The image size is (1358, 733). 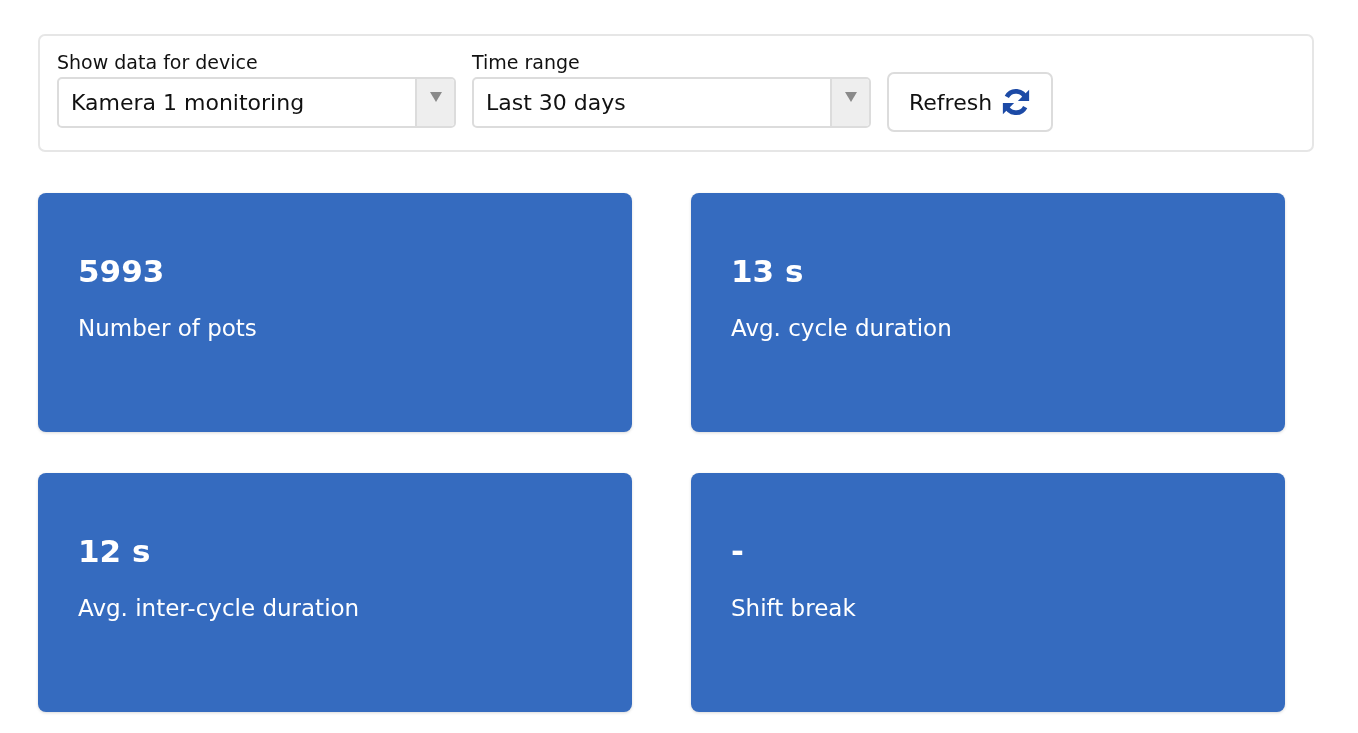 I want to click on dropdown-select: Kamera 1 monitoring, so click(x=256, y=102).